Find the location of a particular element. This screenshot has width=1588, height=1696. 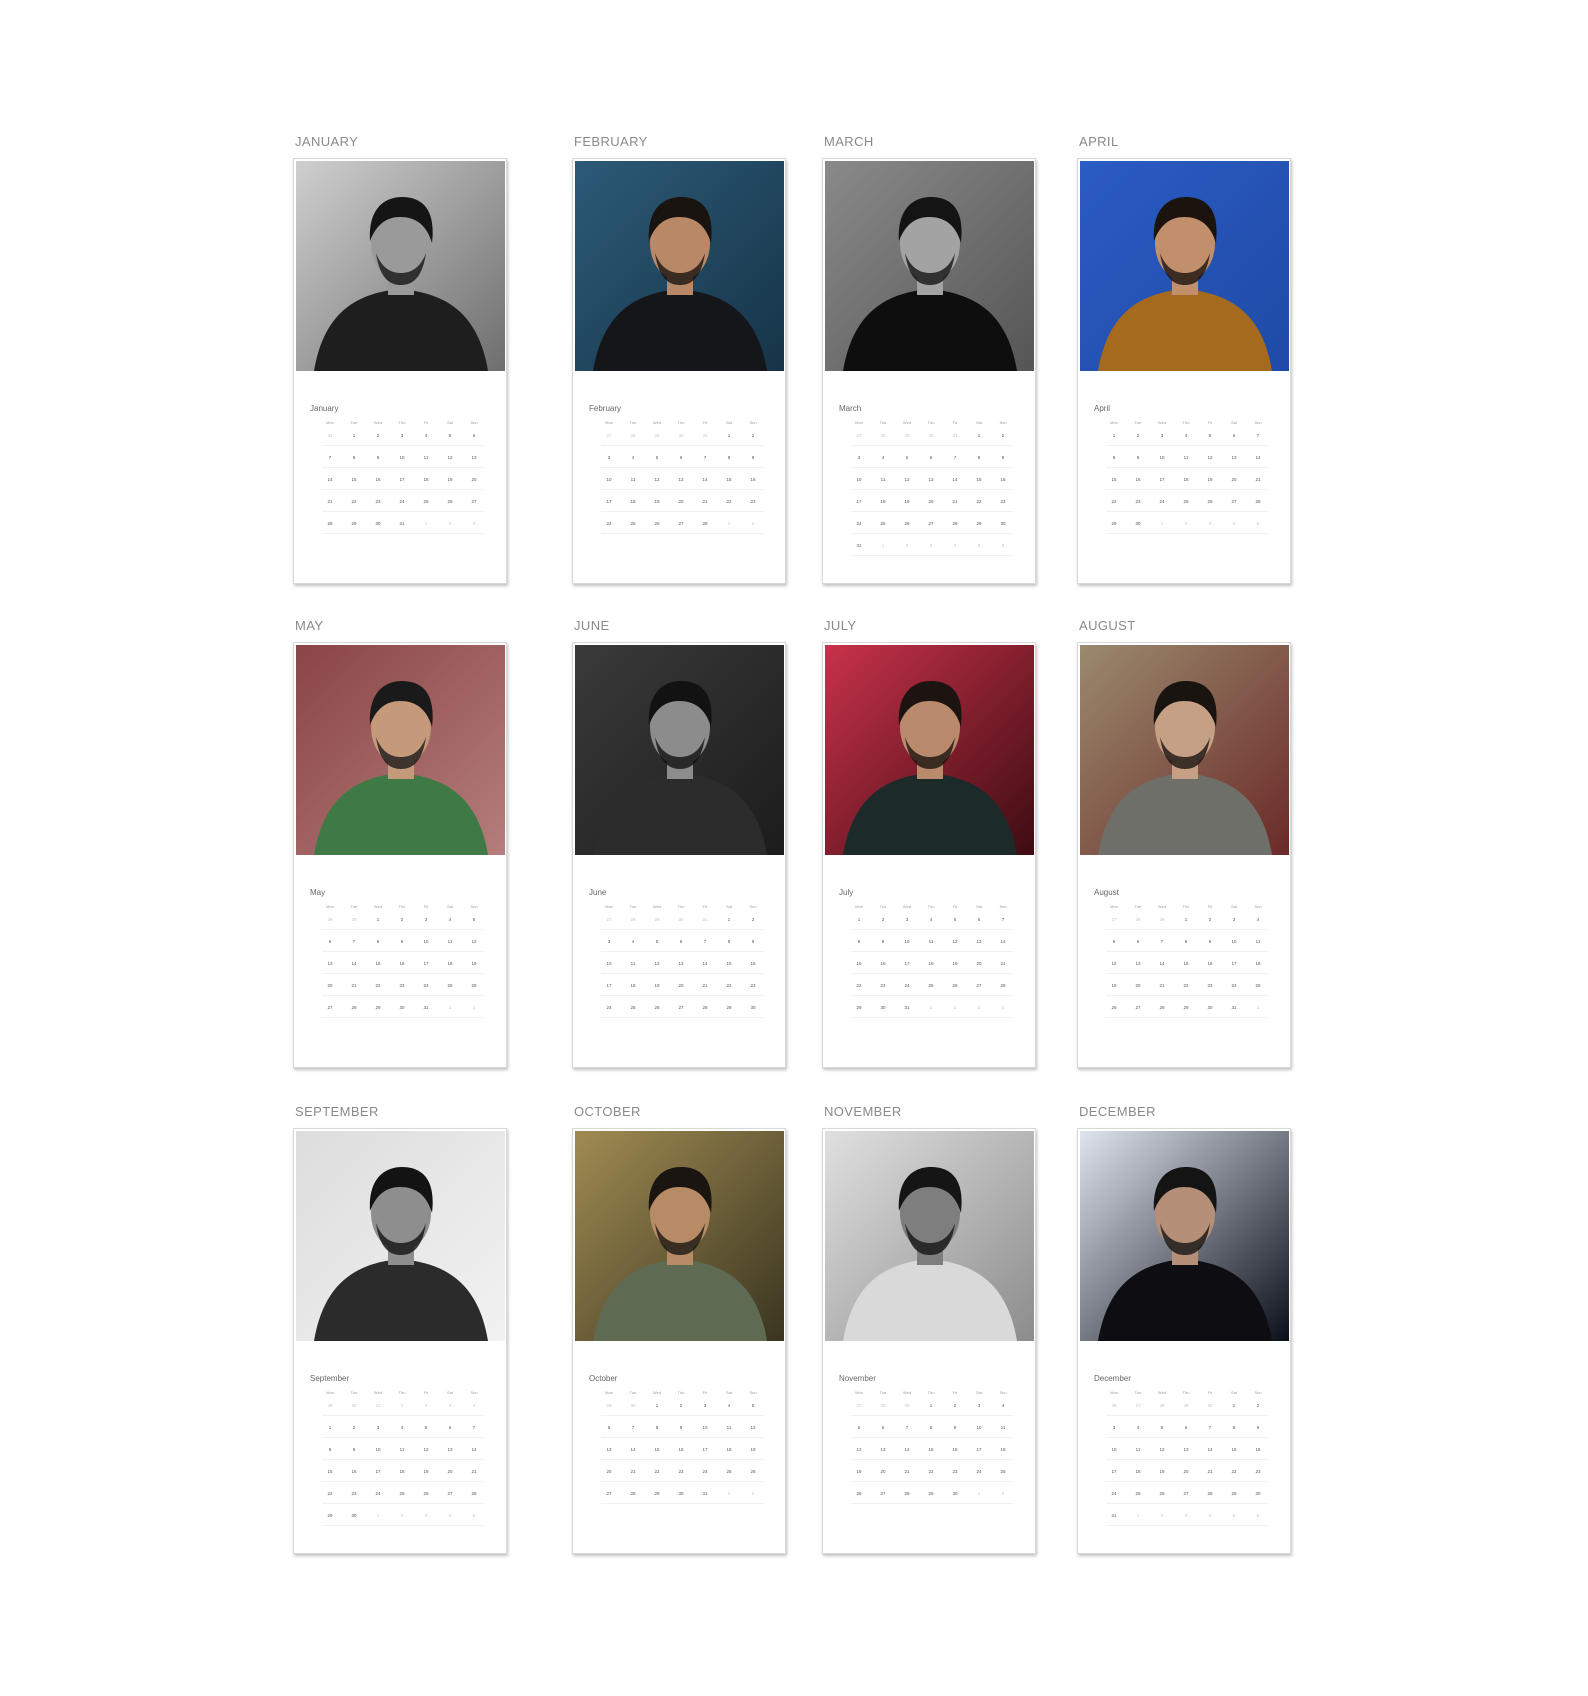

day-cell: 4 is located at coordinates (883, 457).